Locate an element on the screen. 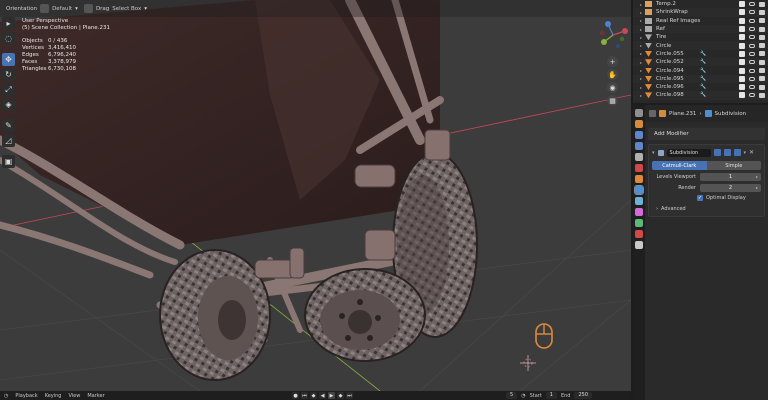  outliner-row: ▸ Circle.055 🔧 is located at coordinates (700, 54).